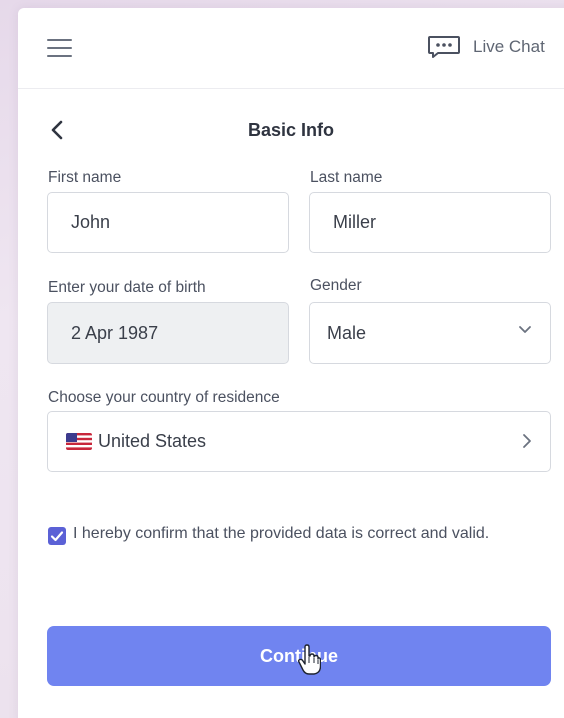  What do you see at coordinates (59, 48) in the screenshot?
I see `hamburger-menu-icon` at bounding box center [59, 48].